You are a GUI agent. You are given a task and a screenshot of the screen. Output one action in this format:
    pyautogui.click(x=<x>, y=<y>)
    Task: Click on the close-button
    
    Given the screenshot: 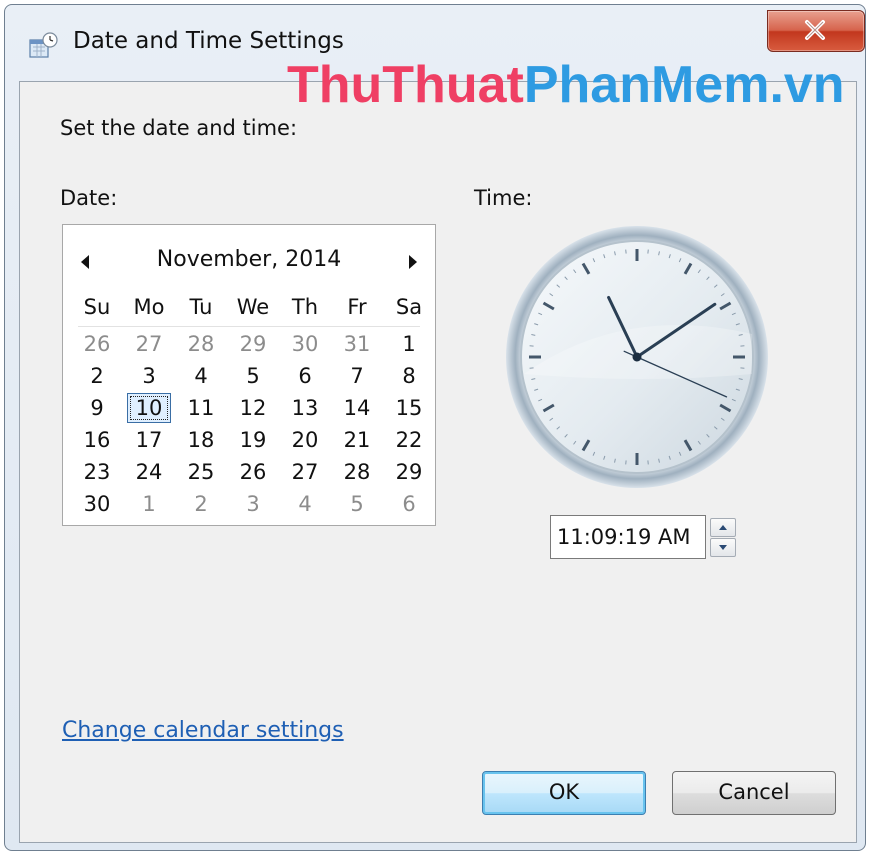 What is the action you would take?
    pyautogui.click(x=816, y=31)
    